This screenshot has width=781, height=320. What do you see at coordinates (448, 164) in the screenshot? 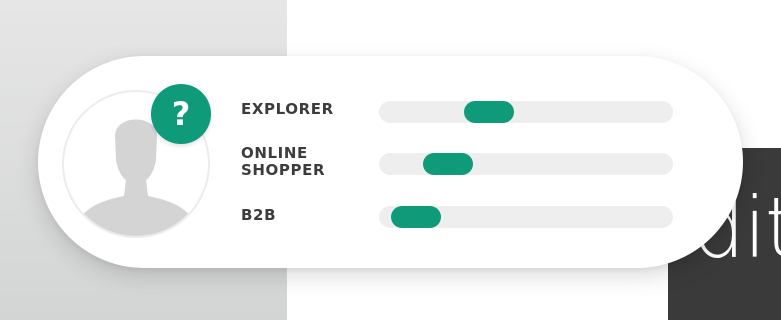
I see `slider-handle-online-shopper` at bounding box center [448, 164].